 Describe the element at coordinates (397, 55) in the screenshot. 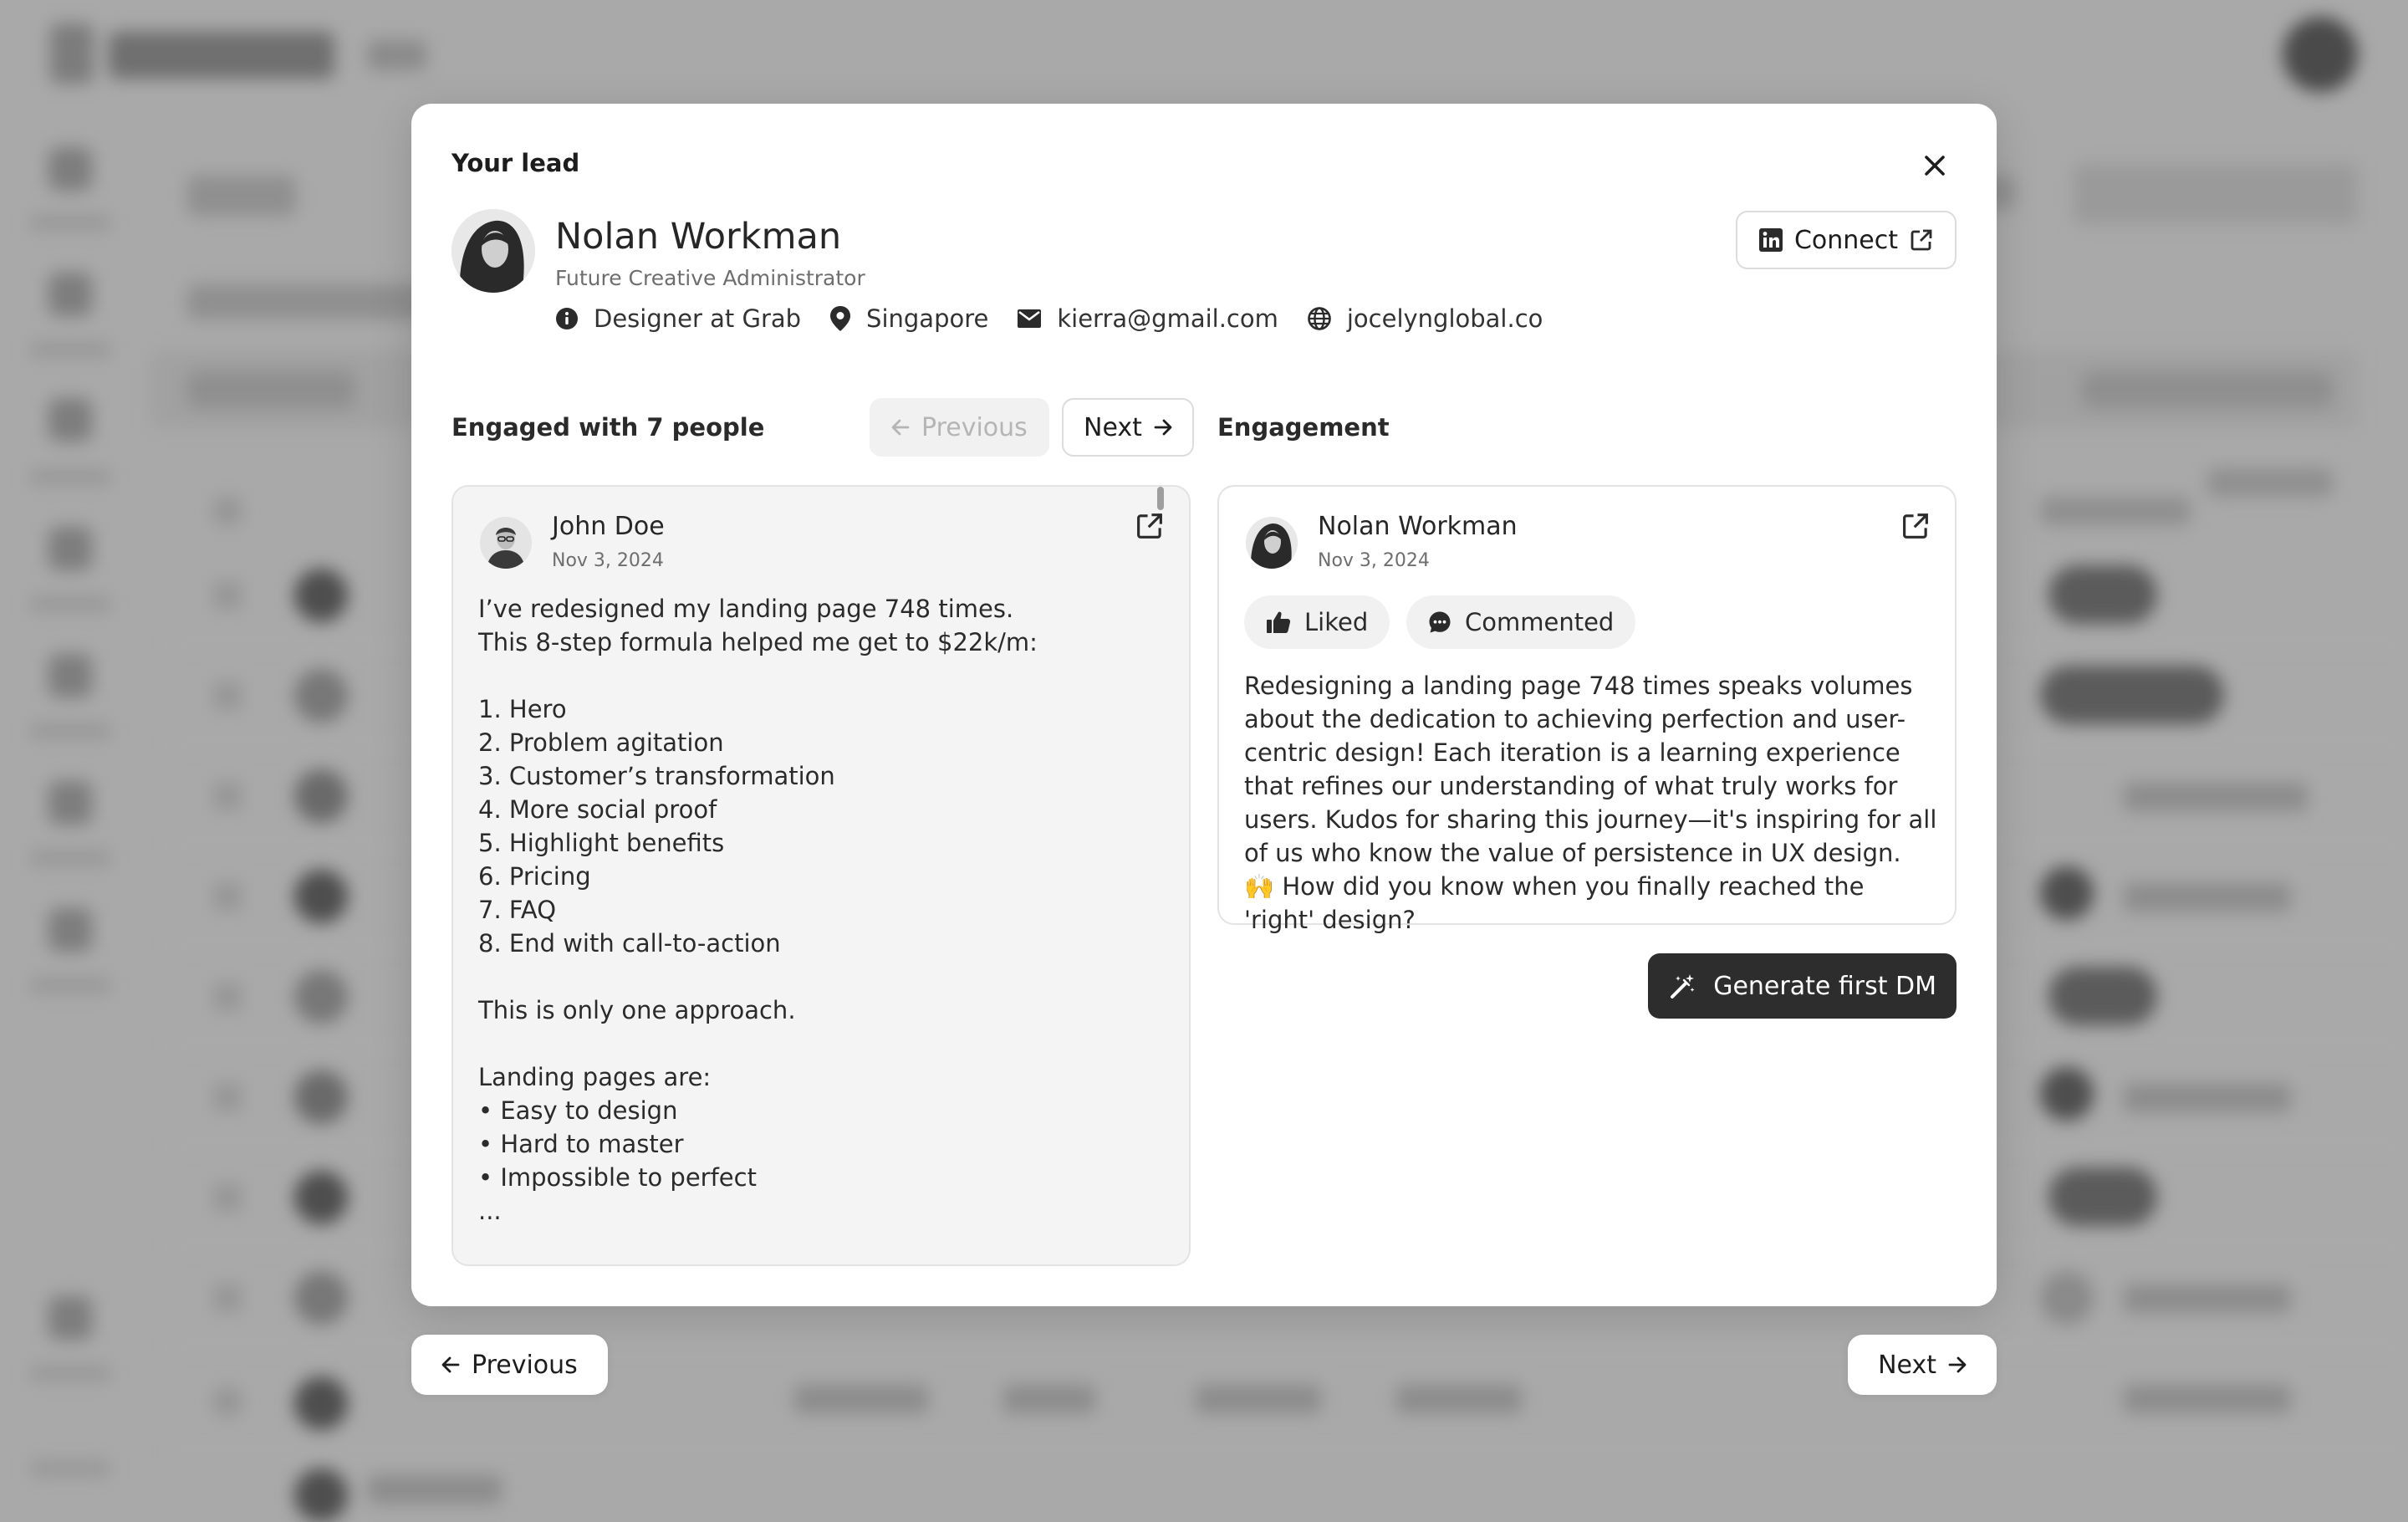

I see `app-tag` at that location.